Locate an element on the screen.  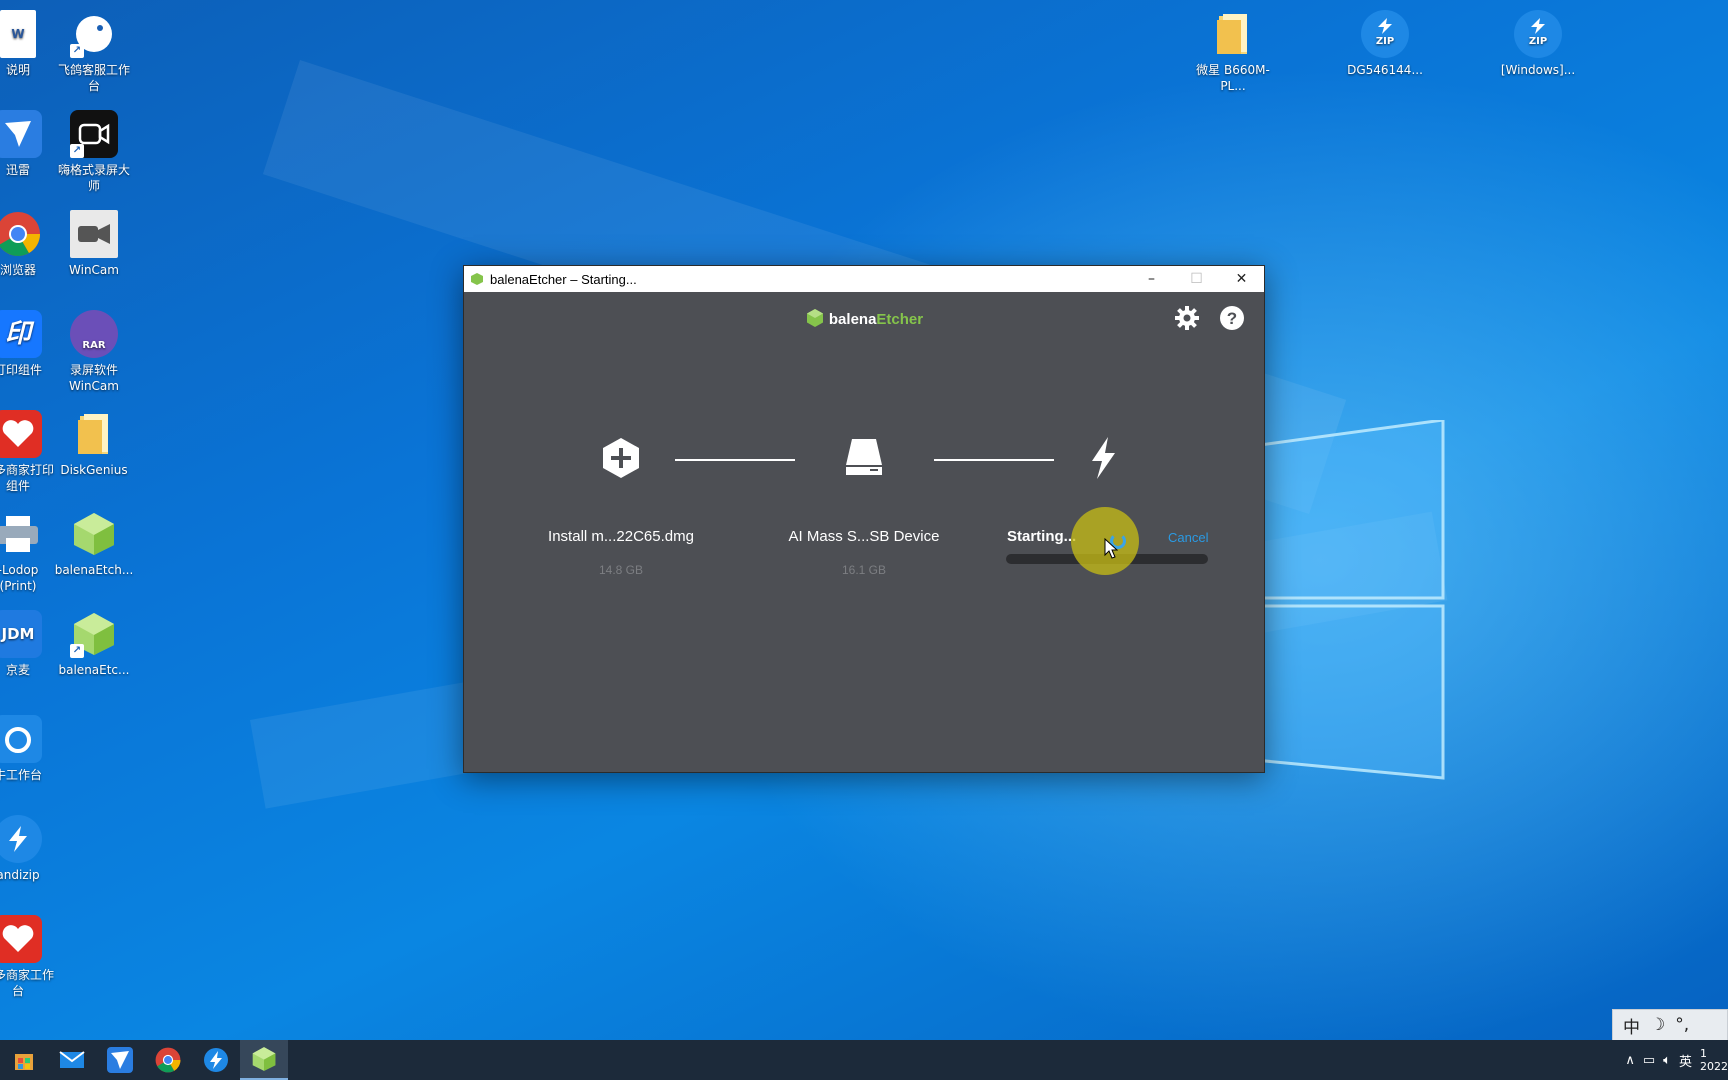
desktop-icon-jingmai: JDM 京麦 is located at coordinates (29, 644).